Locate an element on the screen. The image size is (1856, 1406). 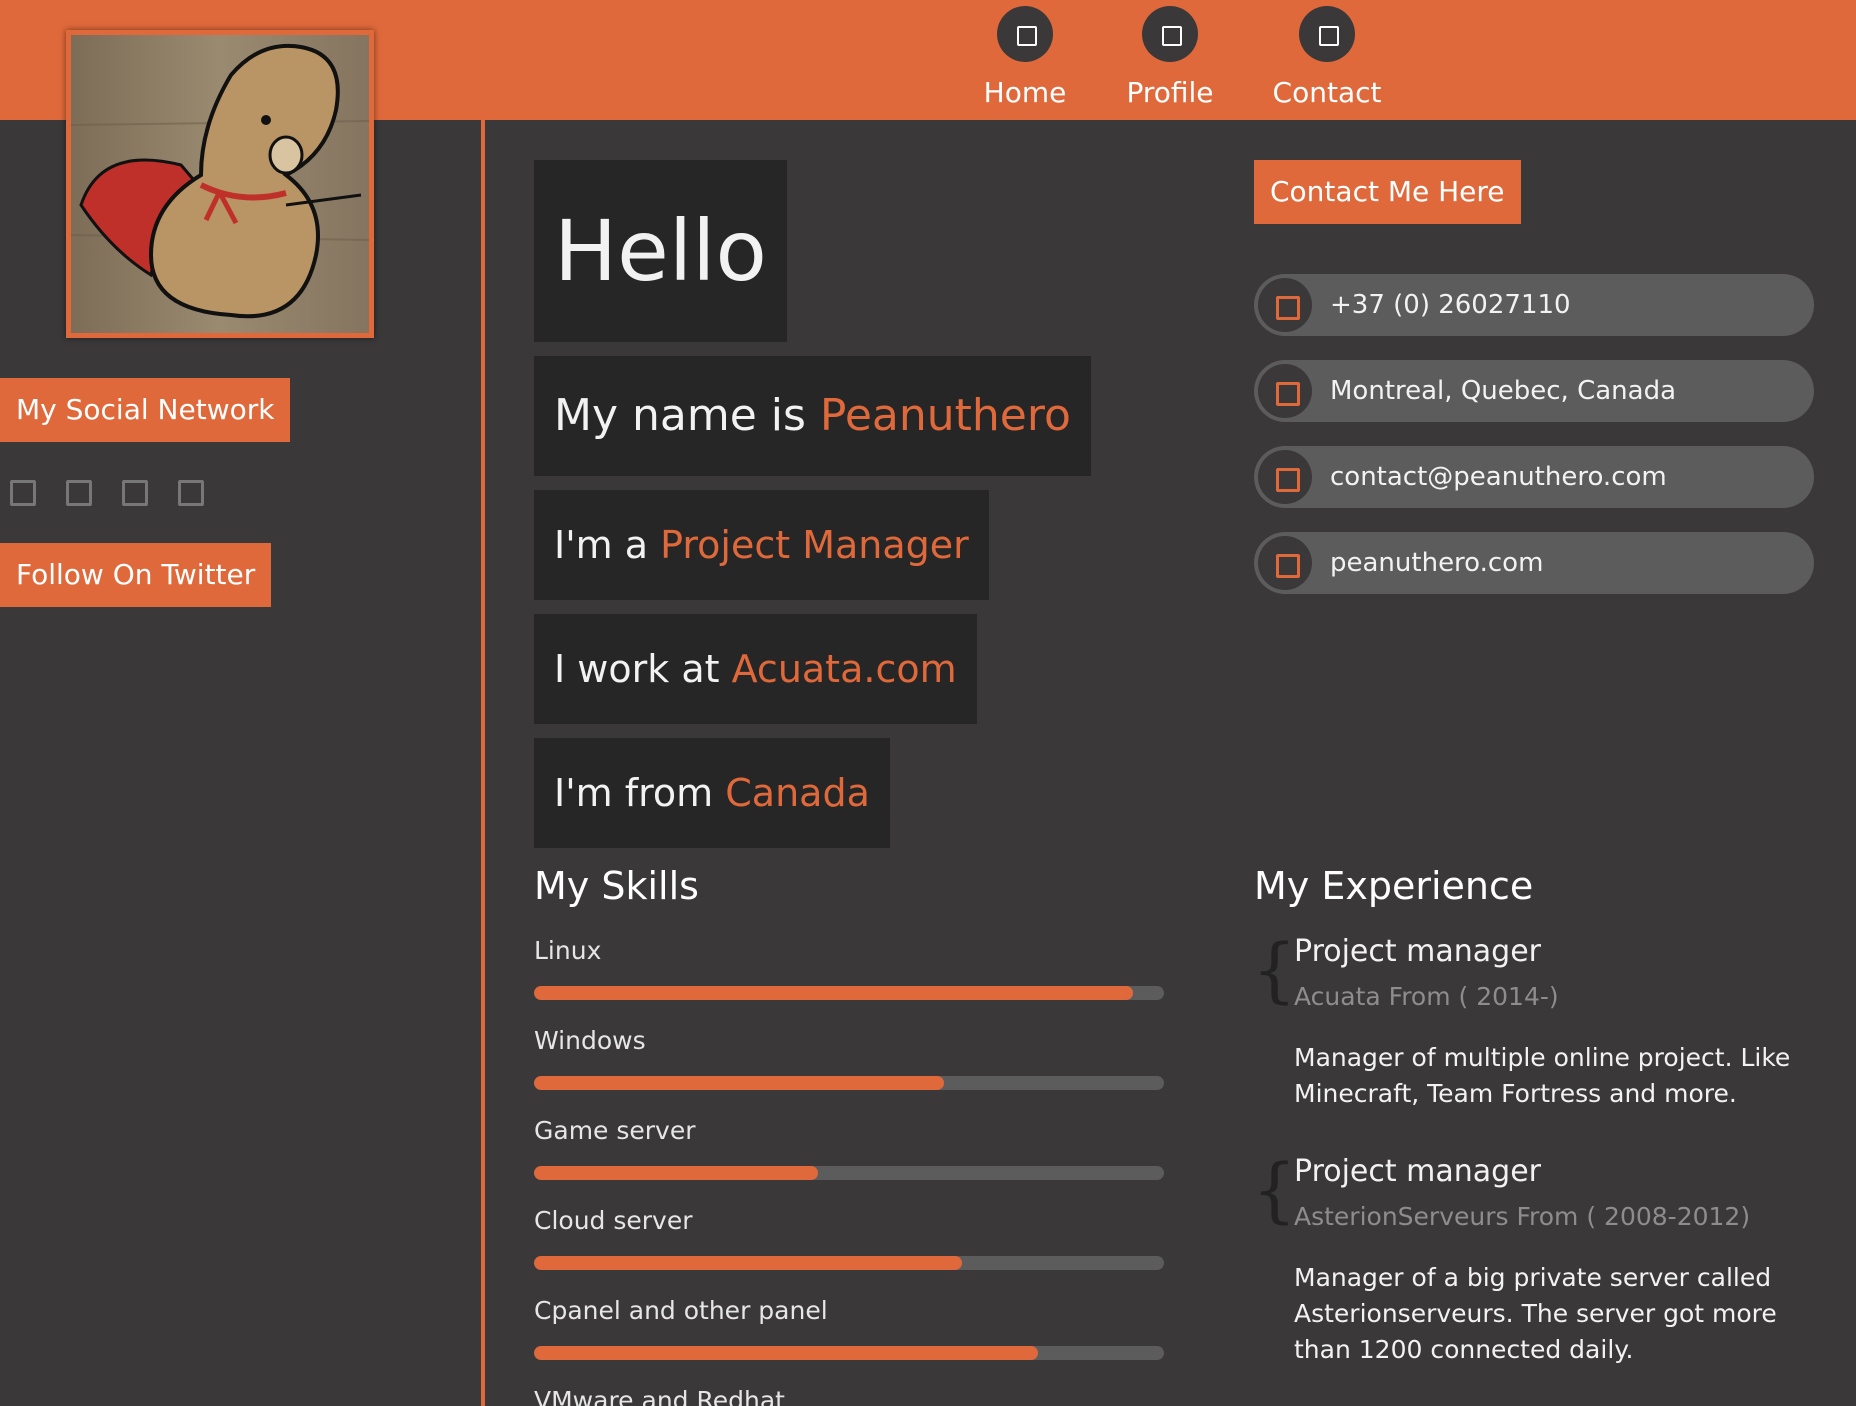
role-value: Project Manager is located at coordinates (814, 545).